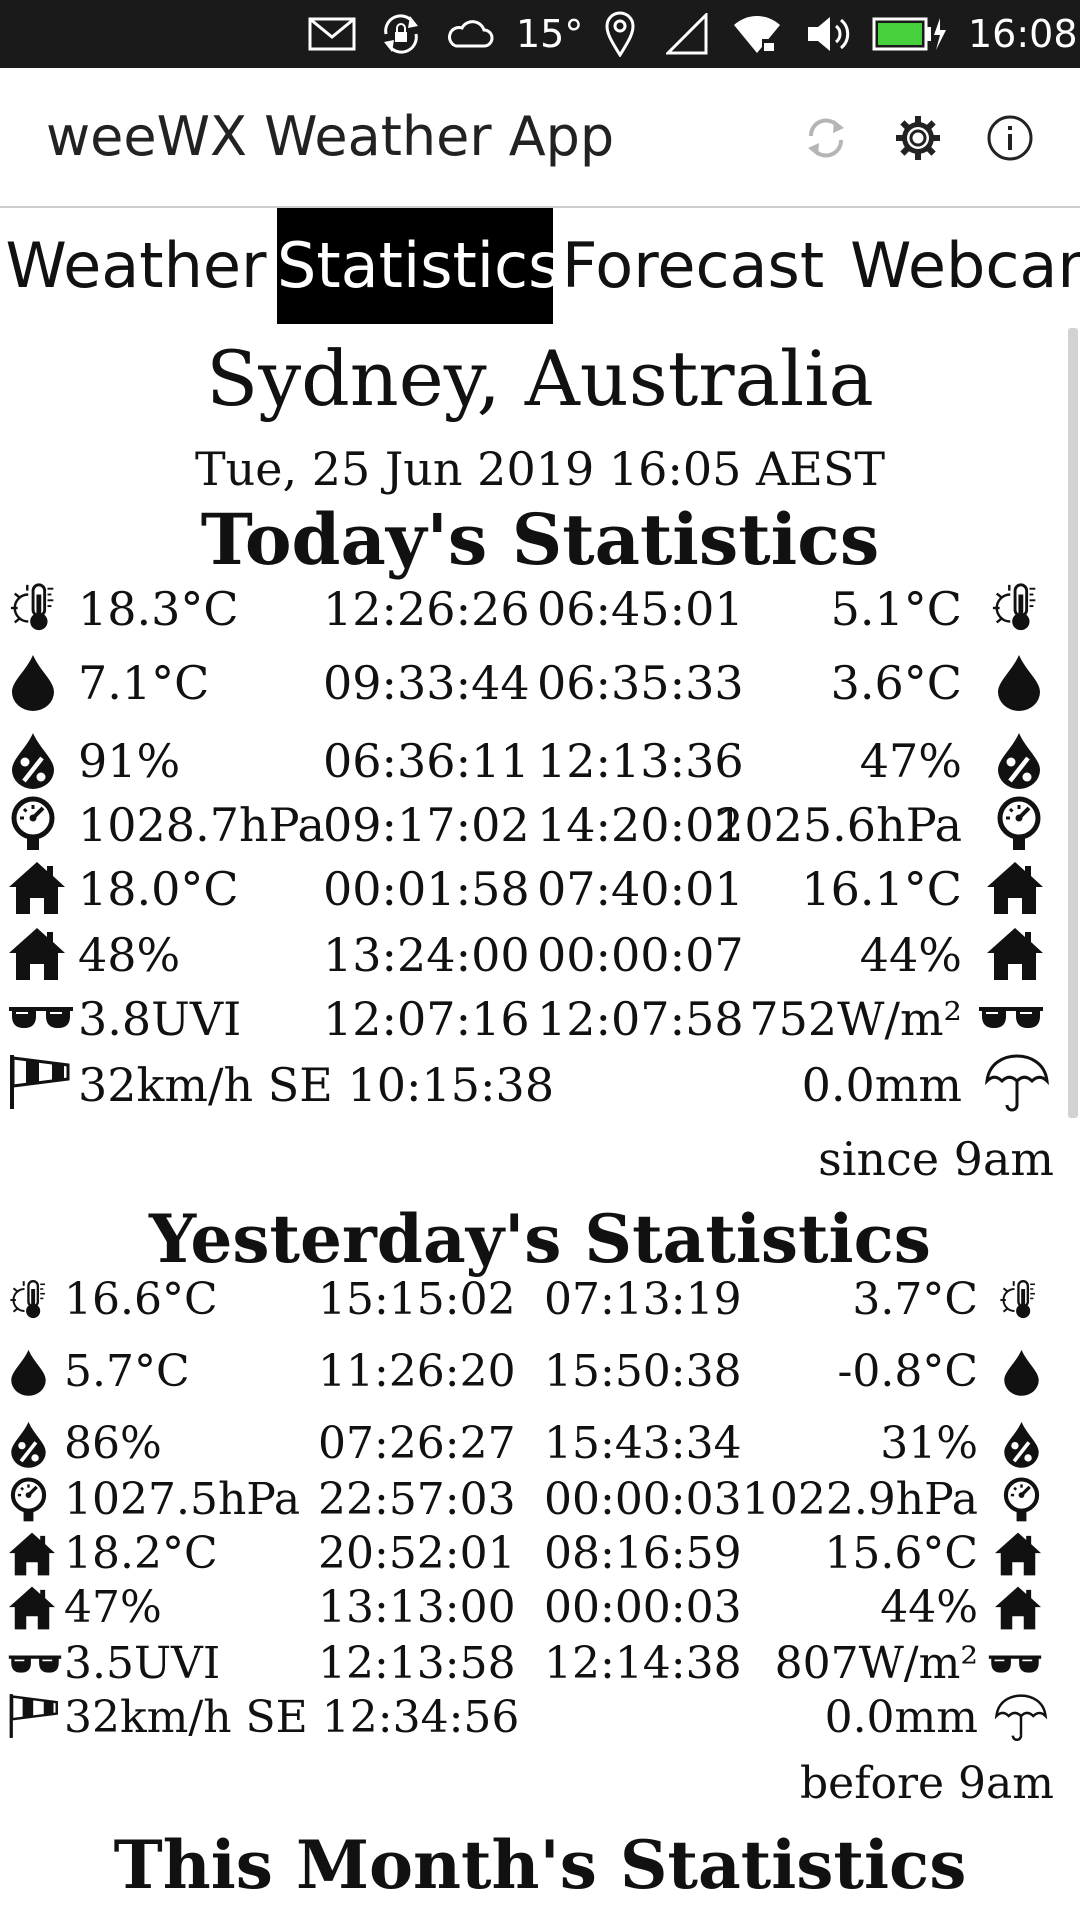 The width and height of the screenshot is (1080, 1920). I want to click on stat-row: 91% 06:36:11 12:13:36 47%, so click(530, 765).